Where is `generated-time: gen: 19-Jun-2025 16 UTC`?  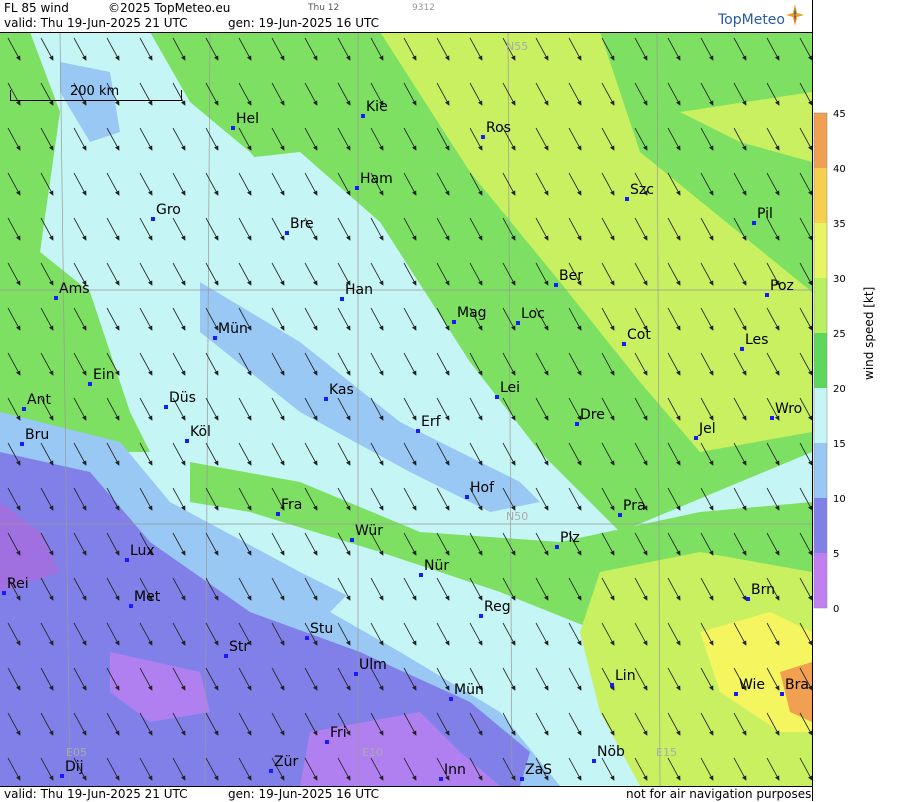 generated-time: gen: 19-Jun-2025 16 UTC is located at coordinates (304, 23).